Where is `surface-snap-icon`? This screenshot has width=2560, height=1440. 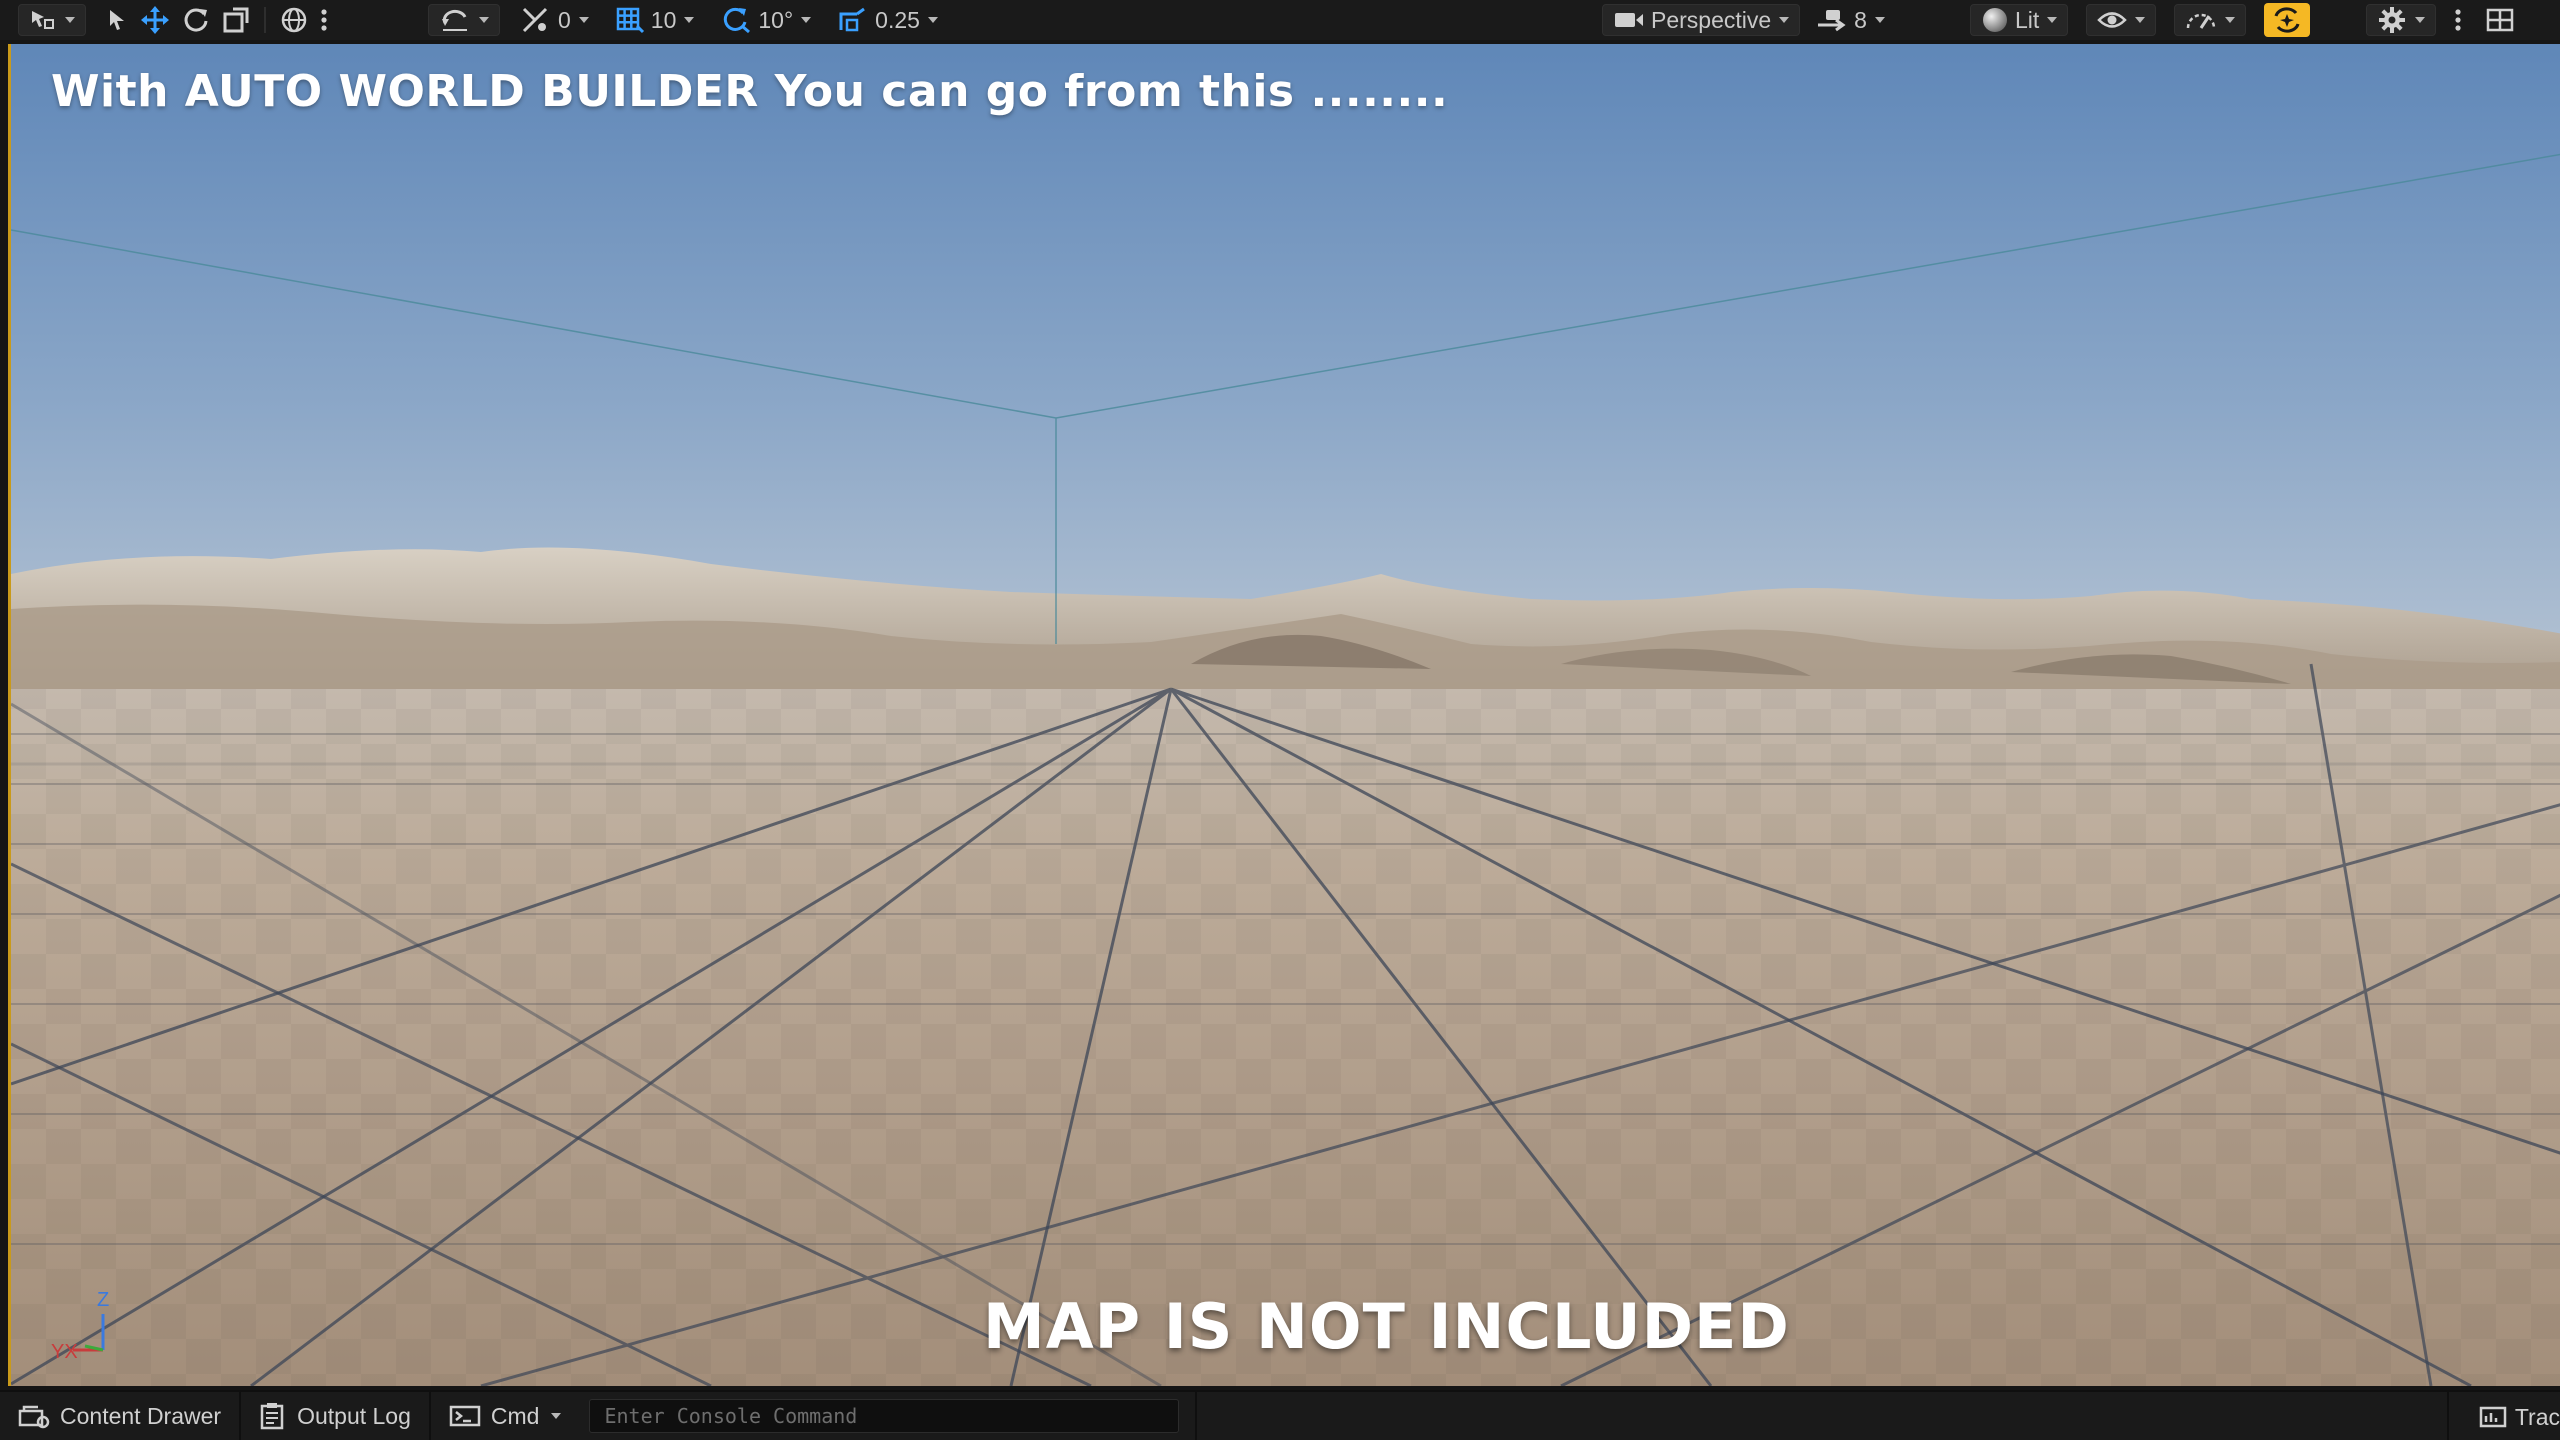 surface-snap-icon is located at coordinates (454, 20).